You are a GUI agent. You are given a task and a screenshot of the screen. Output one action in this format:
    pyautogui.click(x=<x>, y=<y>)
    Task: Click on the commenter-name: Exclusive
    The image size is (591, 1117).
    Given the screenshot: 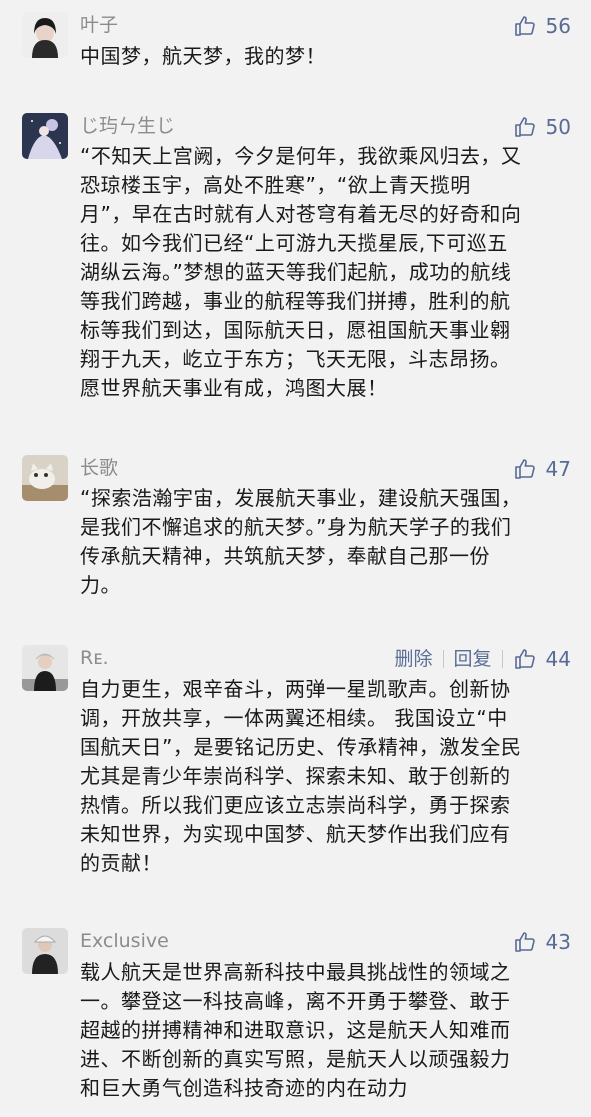 What is the action you would take?
    pyautogui.click(x=124, y=941)
    